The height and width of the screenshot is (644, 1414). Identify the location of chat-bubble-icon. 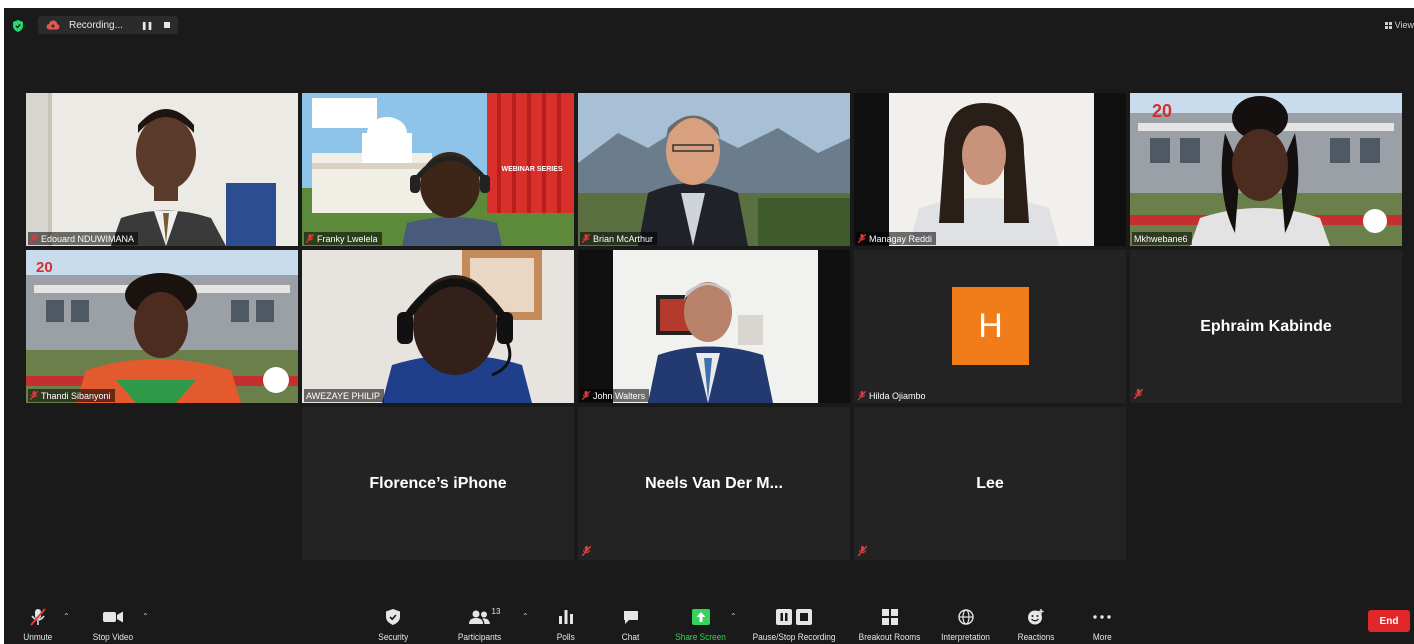
(630, 617).